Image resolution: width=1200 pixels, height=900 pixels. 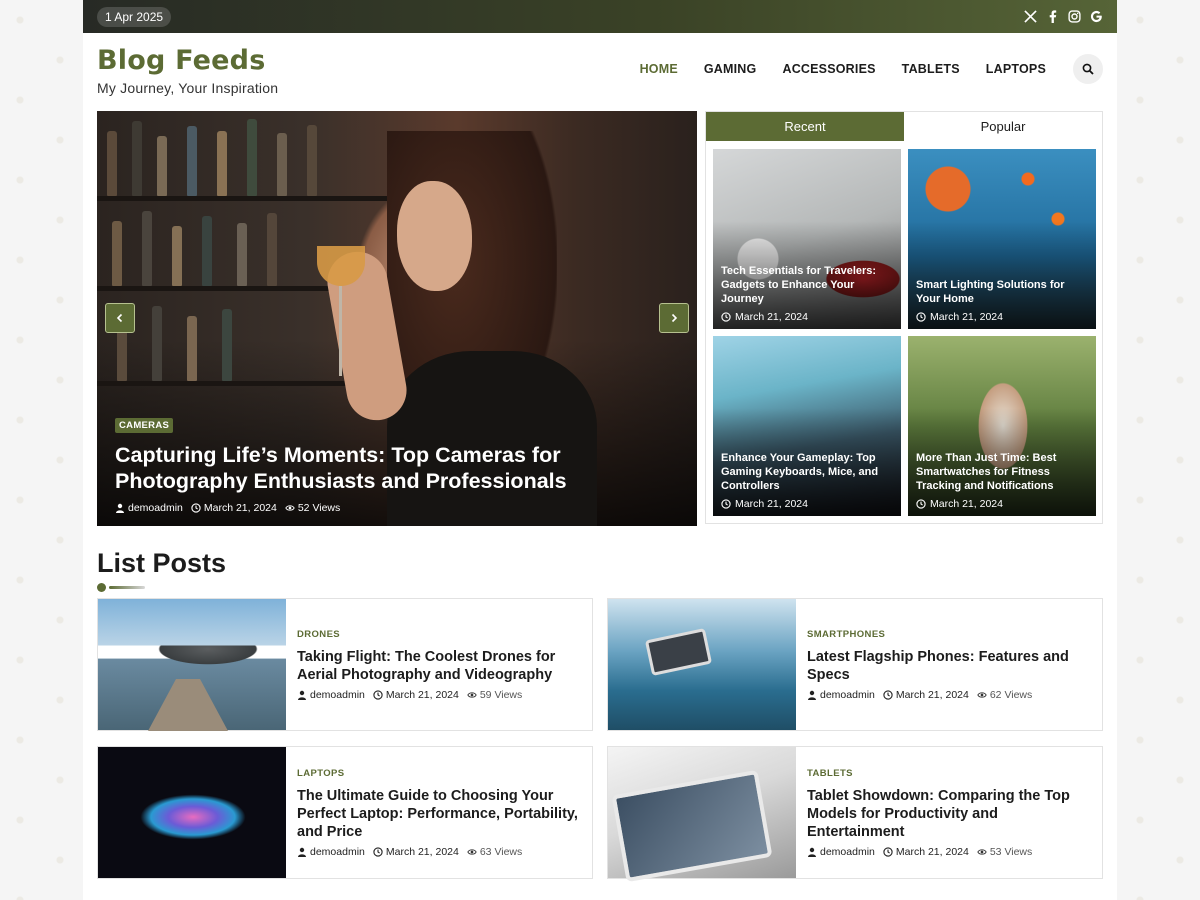 I want to click on slider-next-button, so click(x=674, y=318).